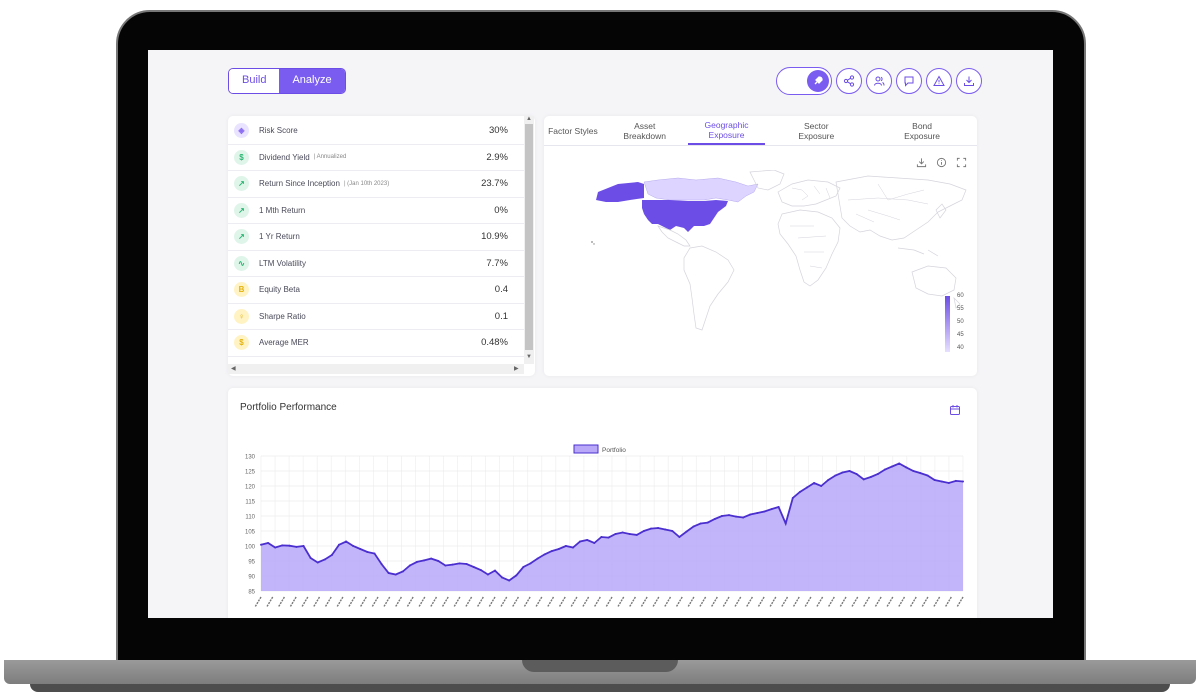 This screenshot has height=695, width=1200. I want to click on metric-label: Return Since Inception, so click(299, 184).